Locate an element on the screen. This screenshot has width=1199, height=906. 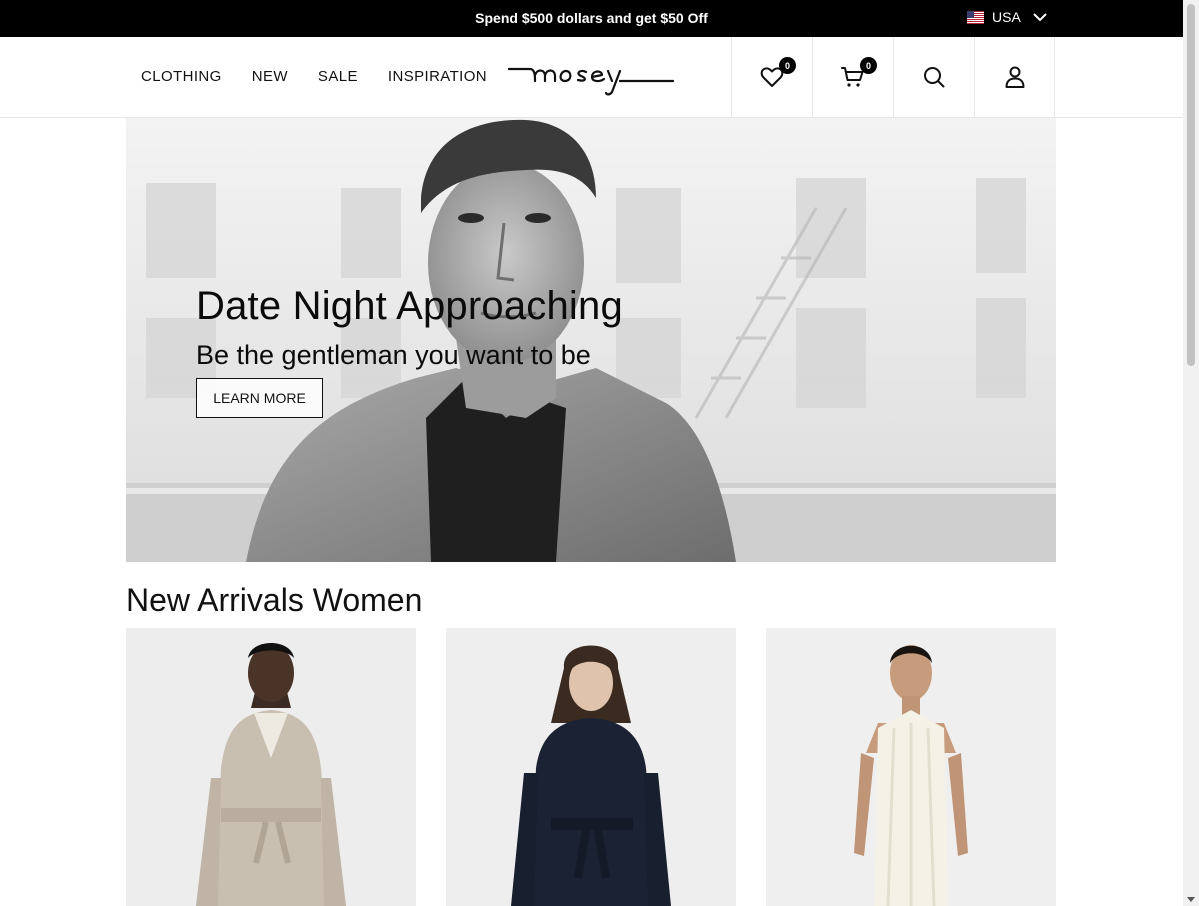
scroll-down-arrow-icon is located at coordinates (1191, 899).